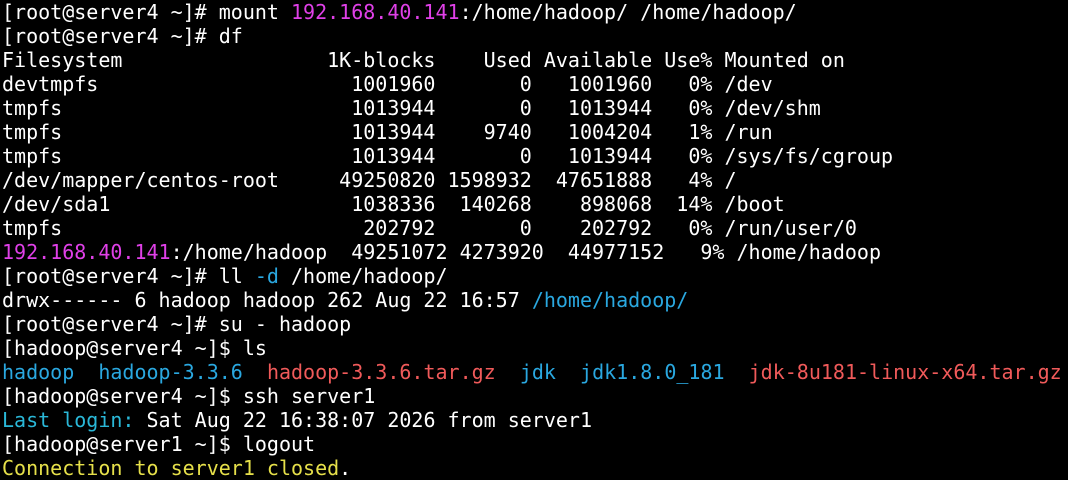  What do you see at coordinates (266, 276) in the screenshot?
I see `ll-flag: -d` at bounding box center [266, 276].